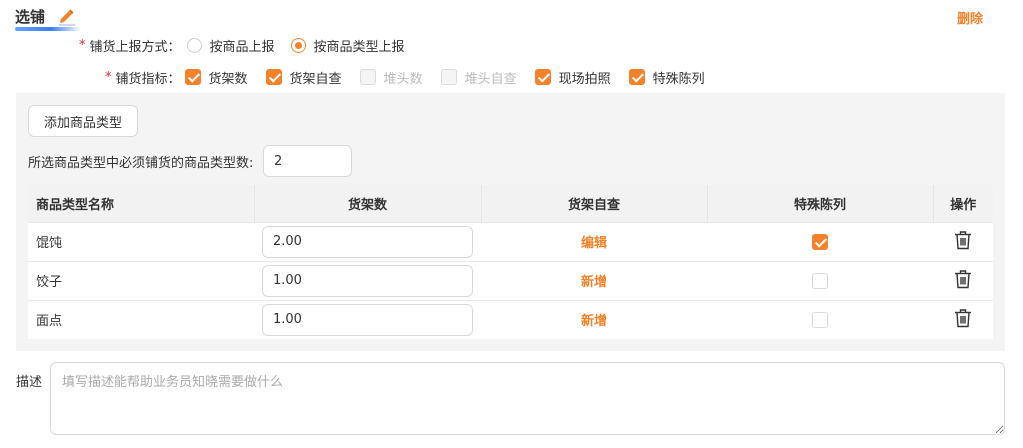 Image resolution: width=1023 pixels, height=448 pixels. I want to click on checkbox-stack-self-check: 堆头自查, so click(478, 77).